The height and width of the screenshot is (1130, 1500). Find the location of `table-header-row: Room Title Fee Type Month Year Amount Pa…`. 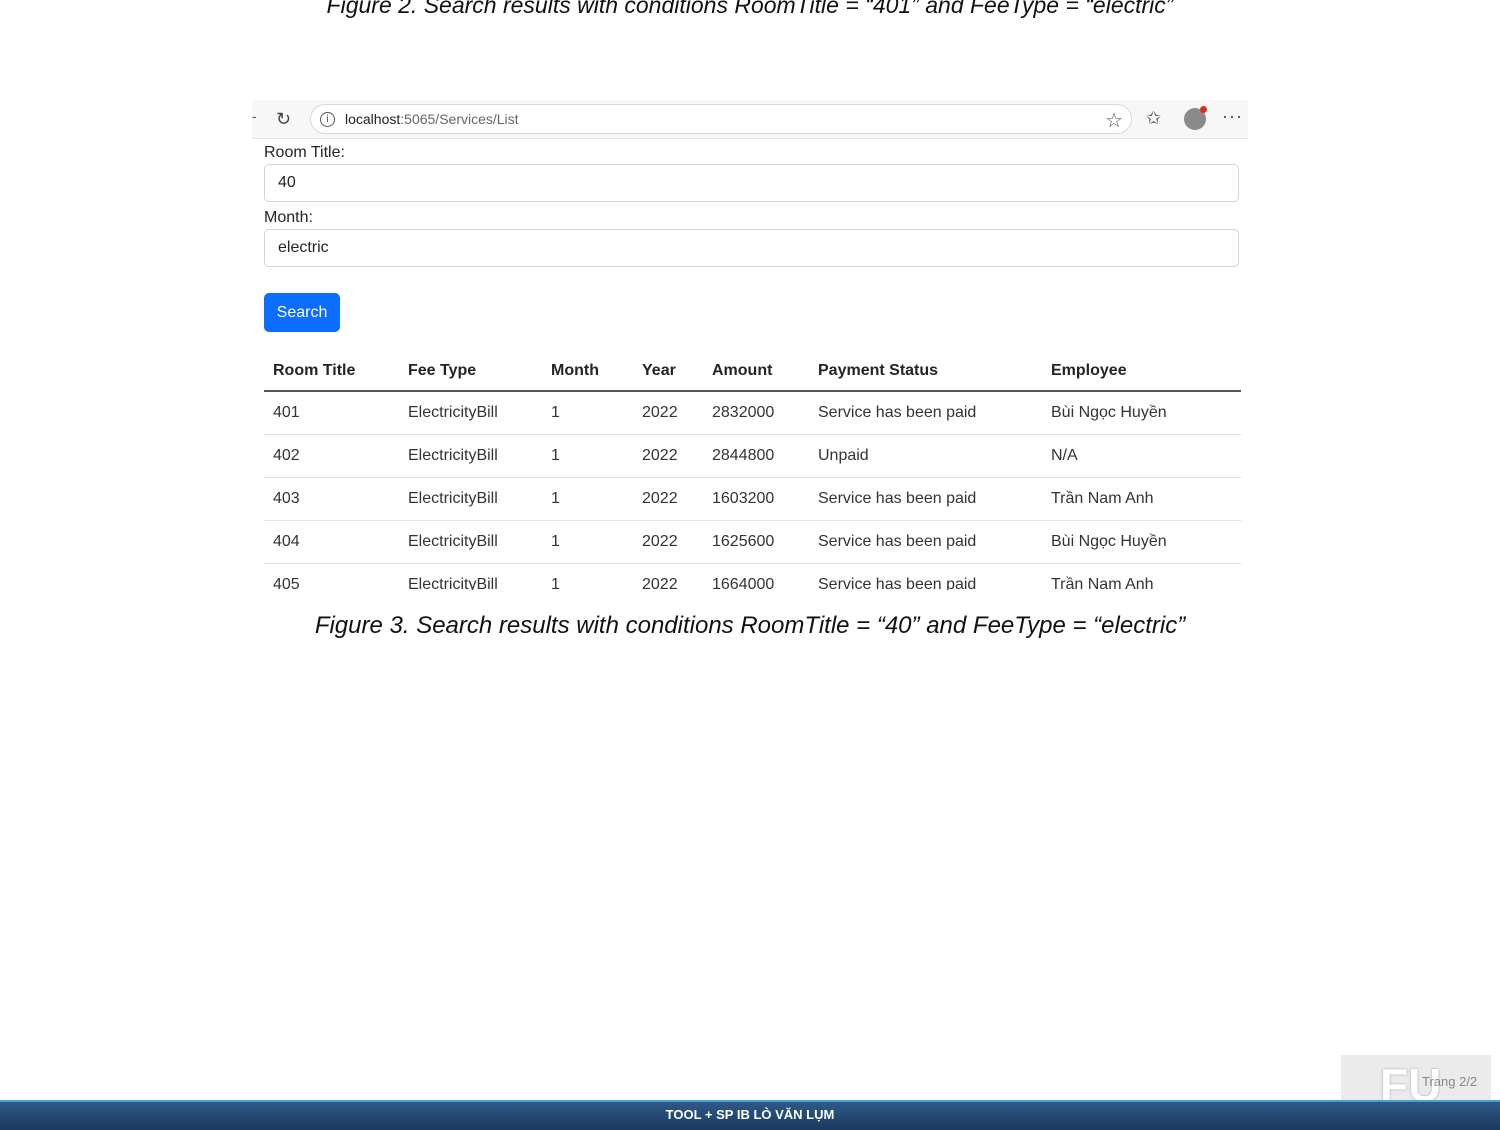

table-header-row: Room Title Fee Type Month Year Amount Pa… is located at coordinates (752, 372).